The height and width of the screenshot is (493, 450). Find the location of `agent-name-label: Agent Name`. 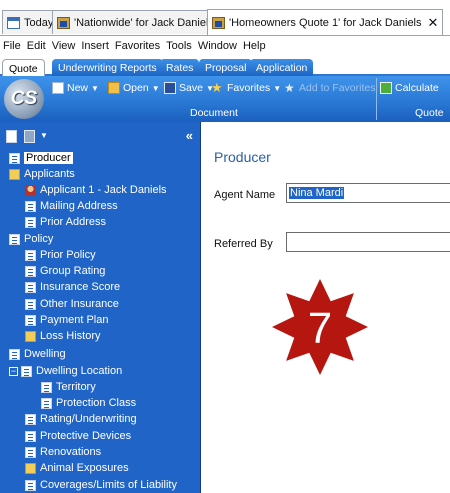

agent-name-label: Agent Name is located at coordinates (245, 195).